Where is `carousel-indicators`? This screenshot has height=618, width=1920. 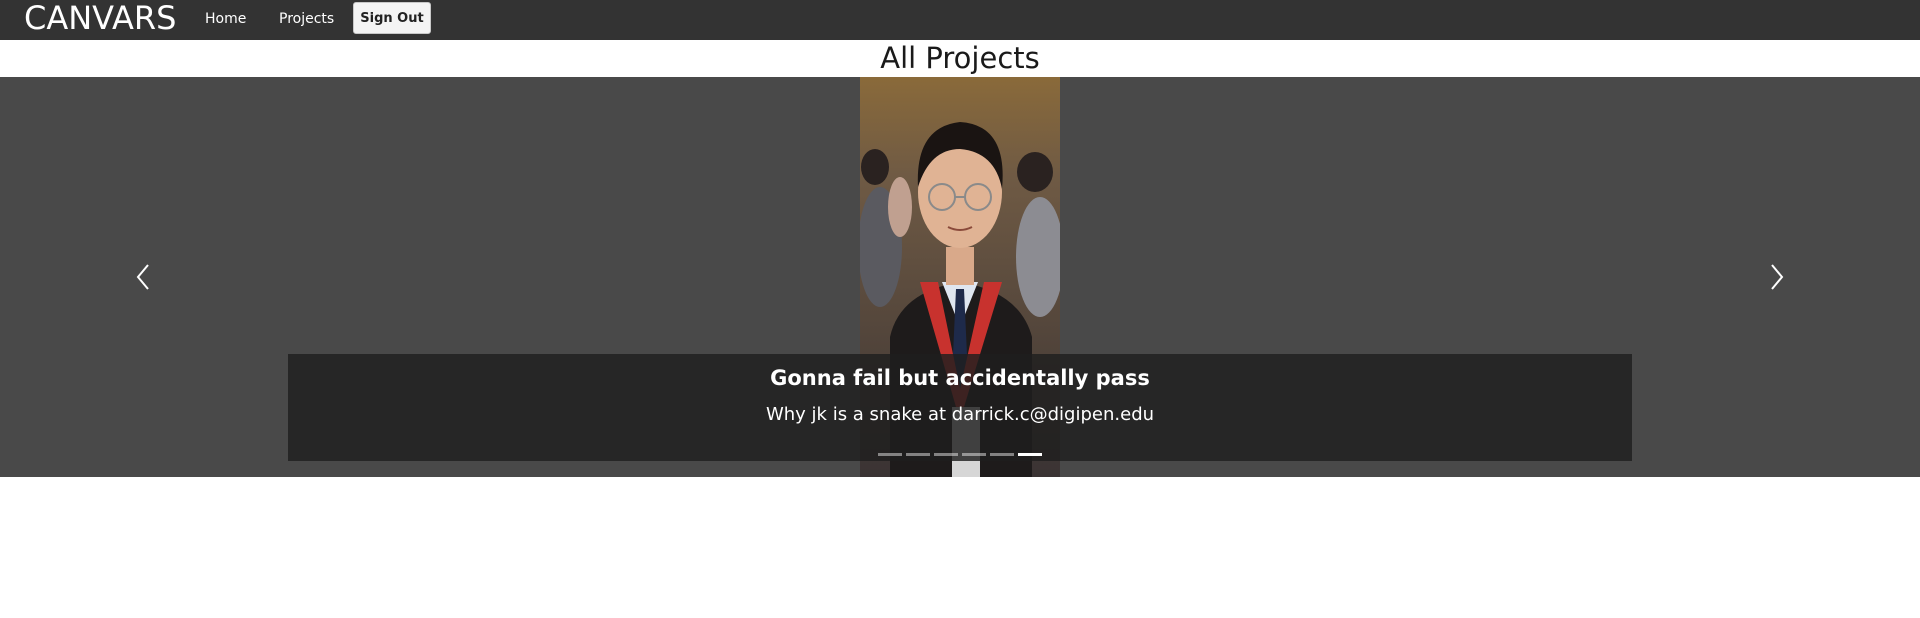
carousel-indicators is located at coordinates (960, 458).